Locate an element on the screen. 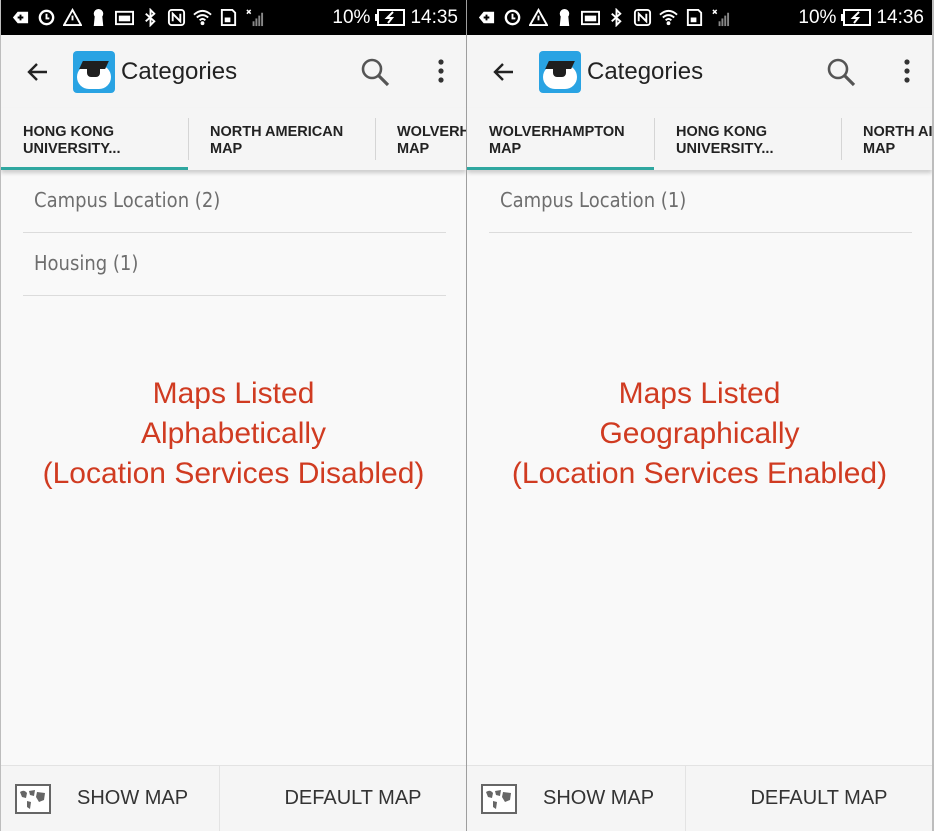 The height and width of the screenshot is (831, 934). tab-north-american-map: NORTH AMERICAN MAP is located at coordinates (281, 139).